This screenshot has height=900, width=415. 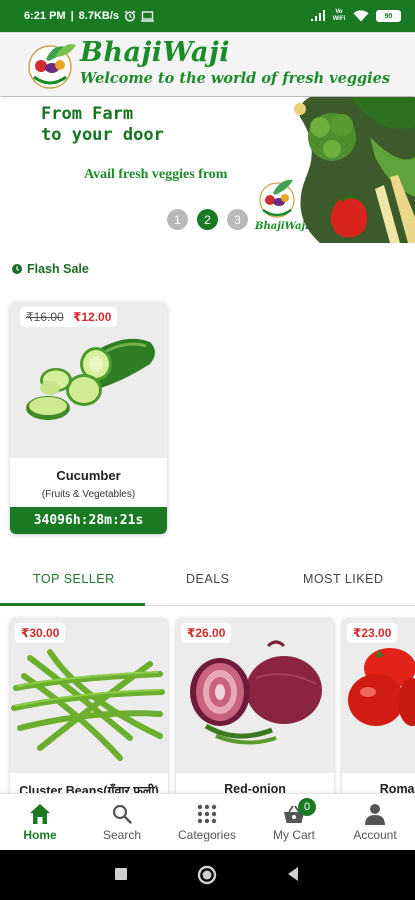 What do you see at coordinates (207, 814) in the screenshot?
I see `grid-icon` at bounding box center [207, 814].